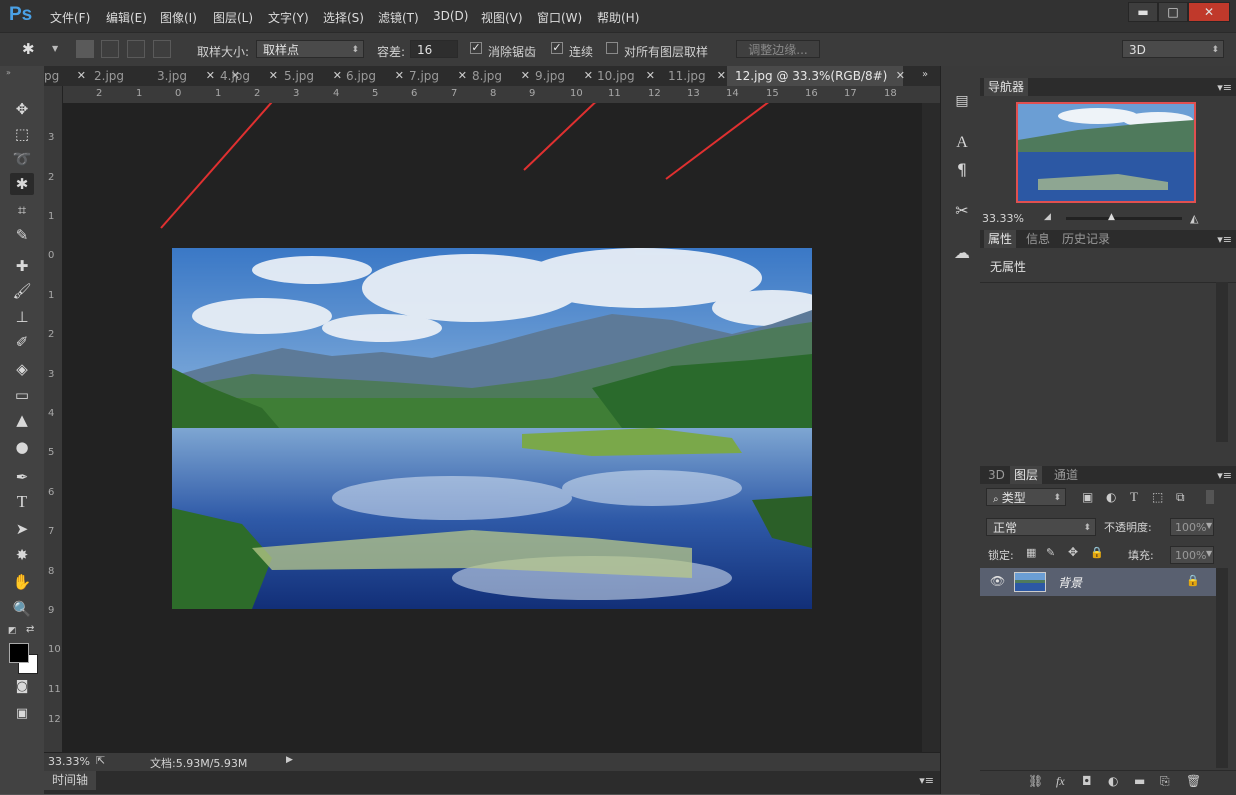  Describe the element at coordinates (22, 235) in the screenshot. I see `eyedropper-tool-icon: ✎` at that location.